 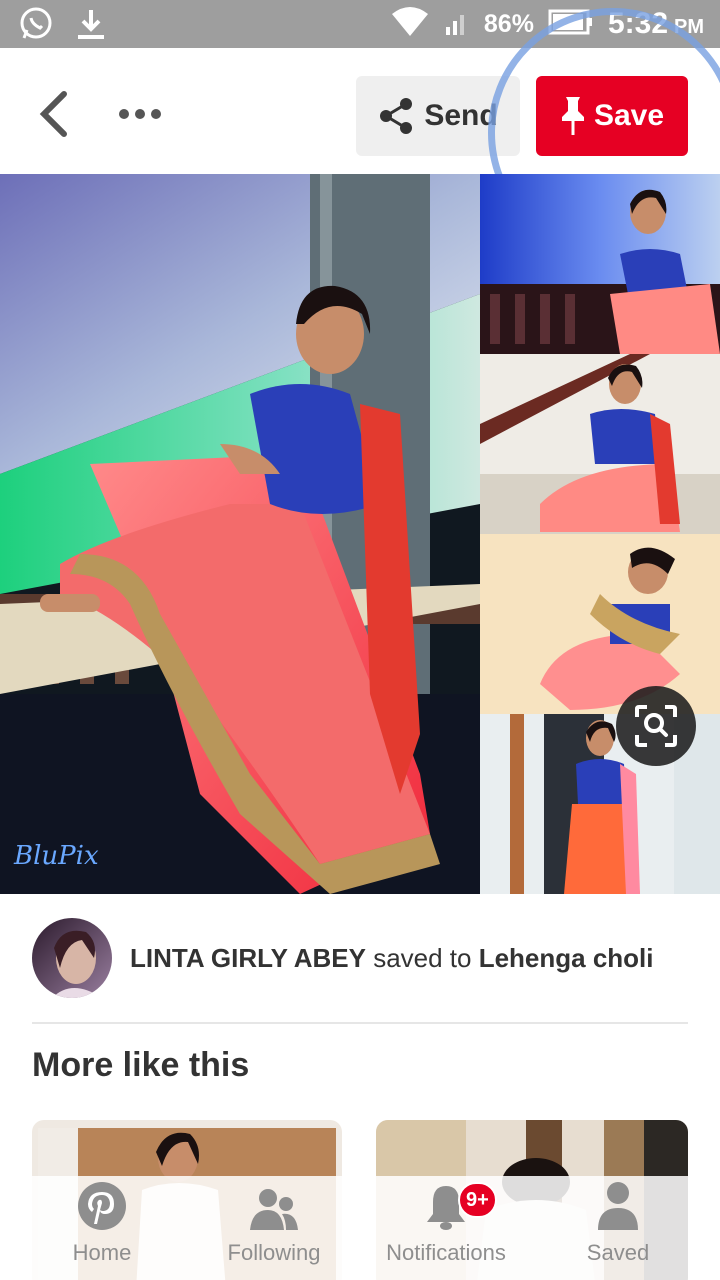 I want to click on back-button, so click(x=54, y=114).